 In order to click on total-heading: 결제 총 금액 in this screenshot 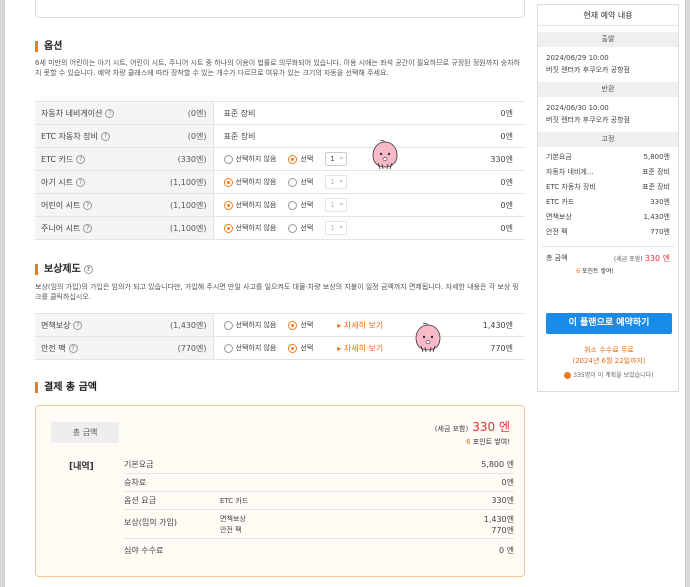, I will do `click(66, 387)`.